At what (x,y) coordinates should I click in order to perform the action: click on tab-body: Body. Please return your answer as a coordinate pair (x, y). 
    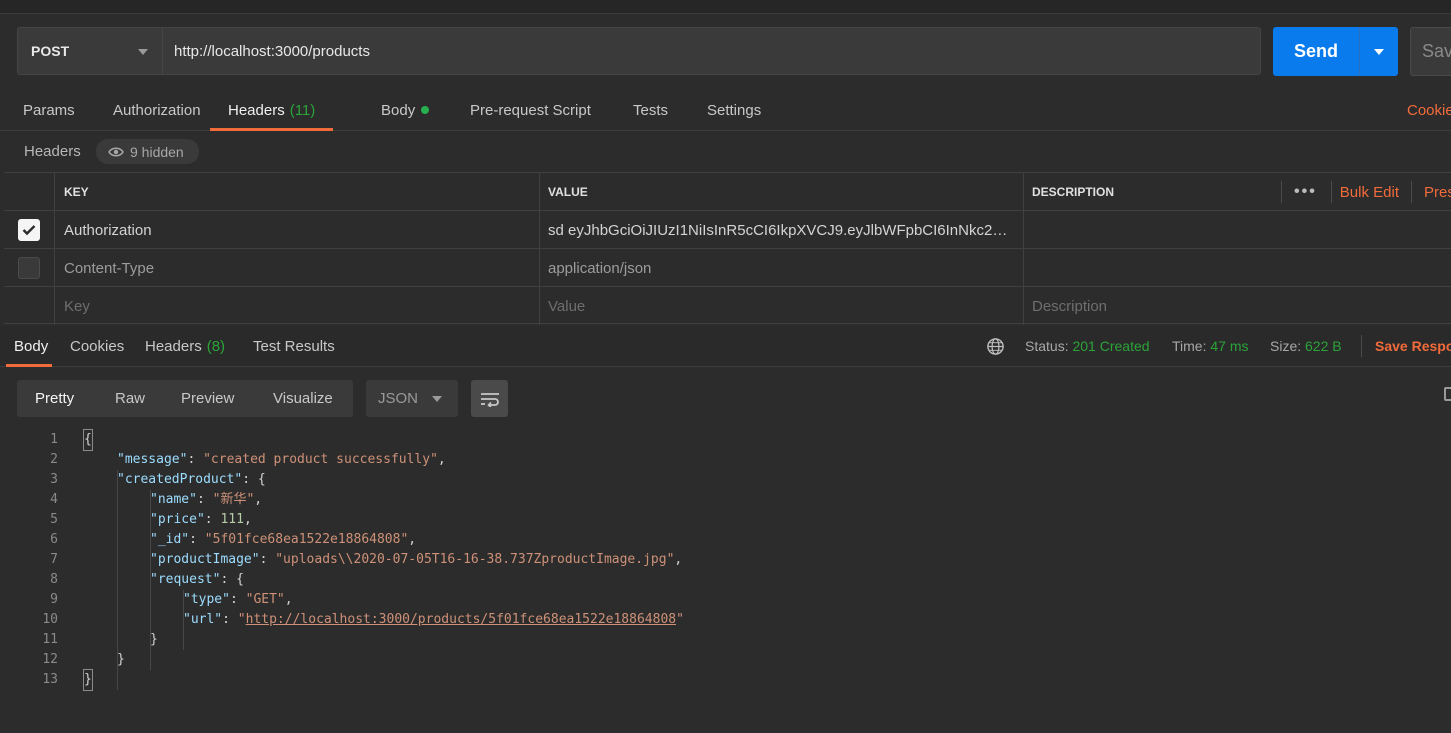
    Looking at the image, I should click on (405, 110).